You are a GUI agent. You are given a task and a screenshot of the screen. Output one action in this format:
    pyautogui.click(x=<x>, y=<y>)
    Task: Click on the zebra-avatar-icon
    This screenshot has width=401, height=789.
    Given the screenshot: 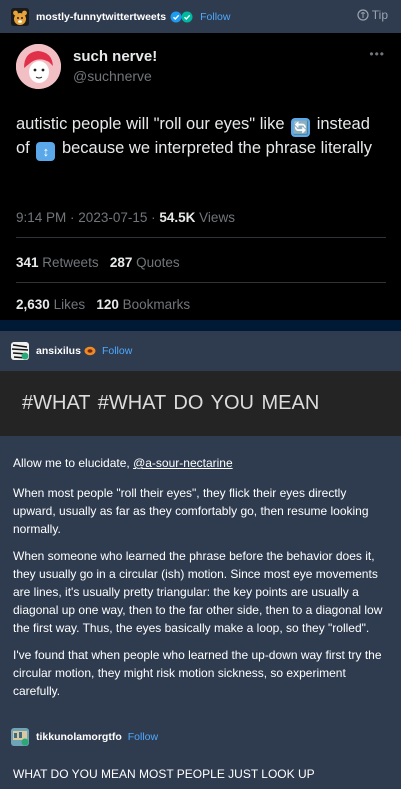 What is the action you would take?
    pyautogui.click(x=20, y=351)
    